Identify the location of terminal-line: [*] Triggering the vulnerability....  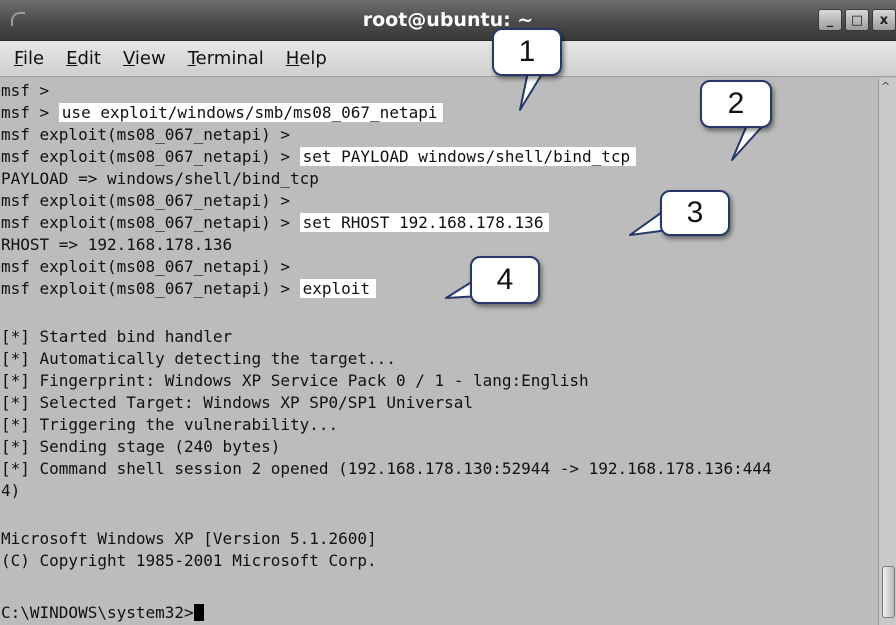
(169, 425).